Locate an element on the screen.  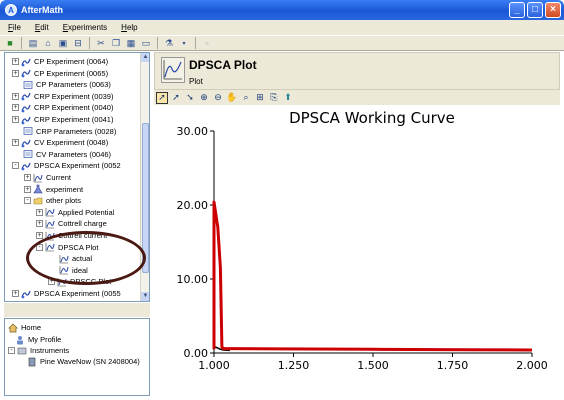
menu-file: File is located at coordinates (14, 27).